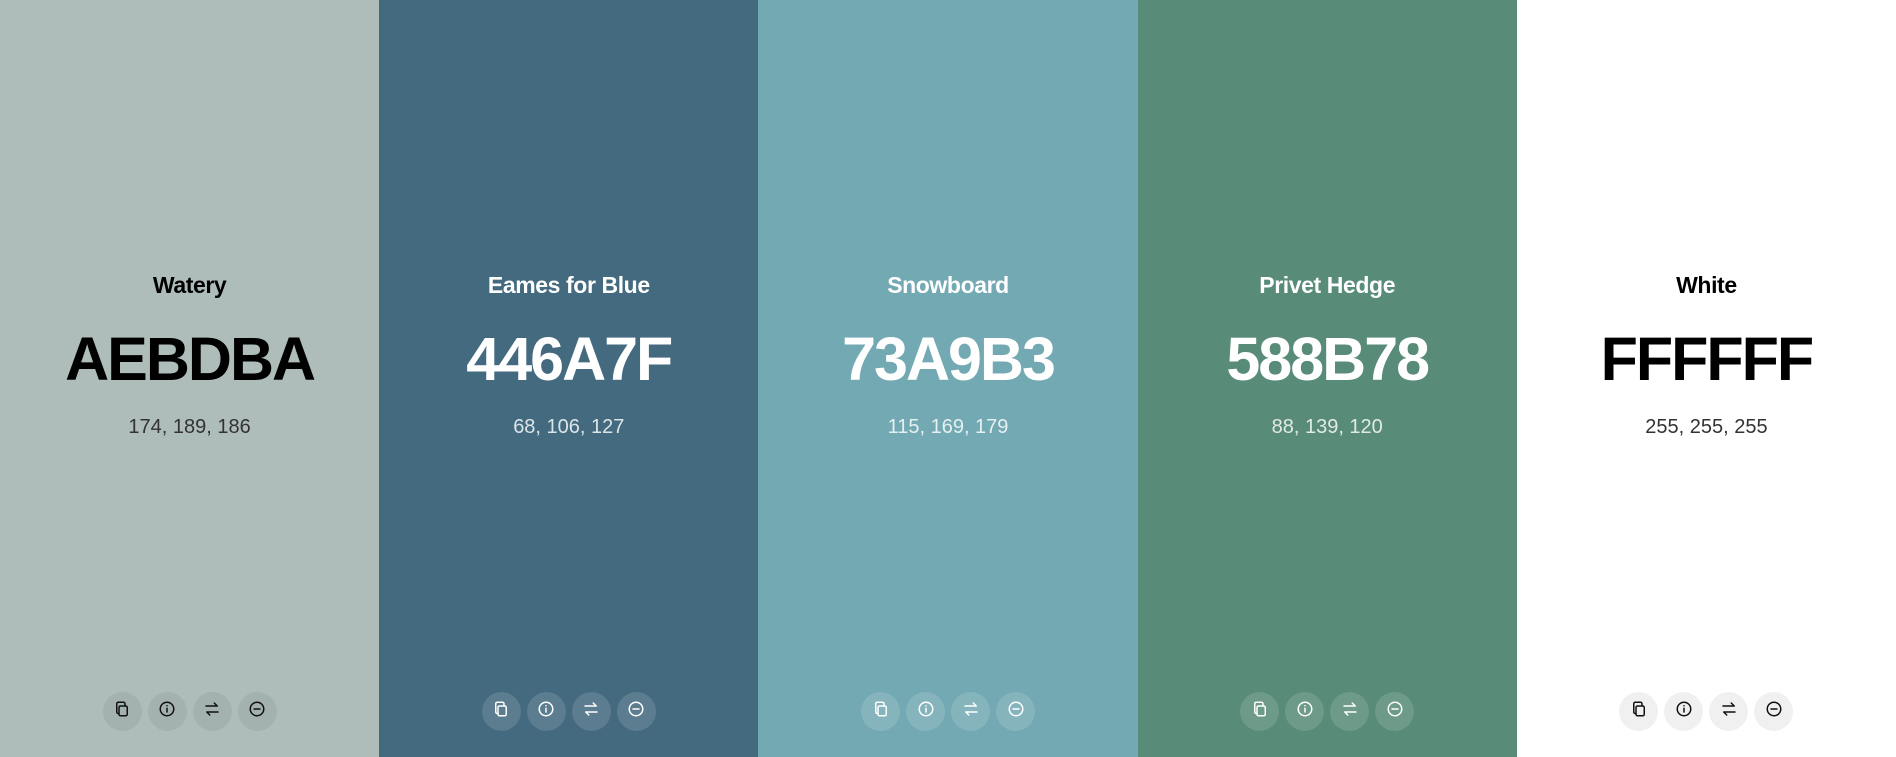  Describe the element at coordinates (948, 427) in the screenshot. I see `rgb-values: 115, 169, 179` at that location.